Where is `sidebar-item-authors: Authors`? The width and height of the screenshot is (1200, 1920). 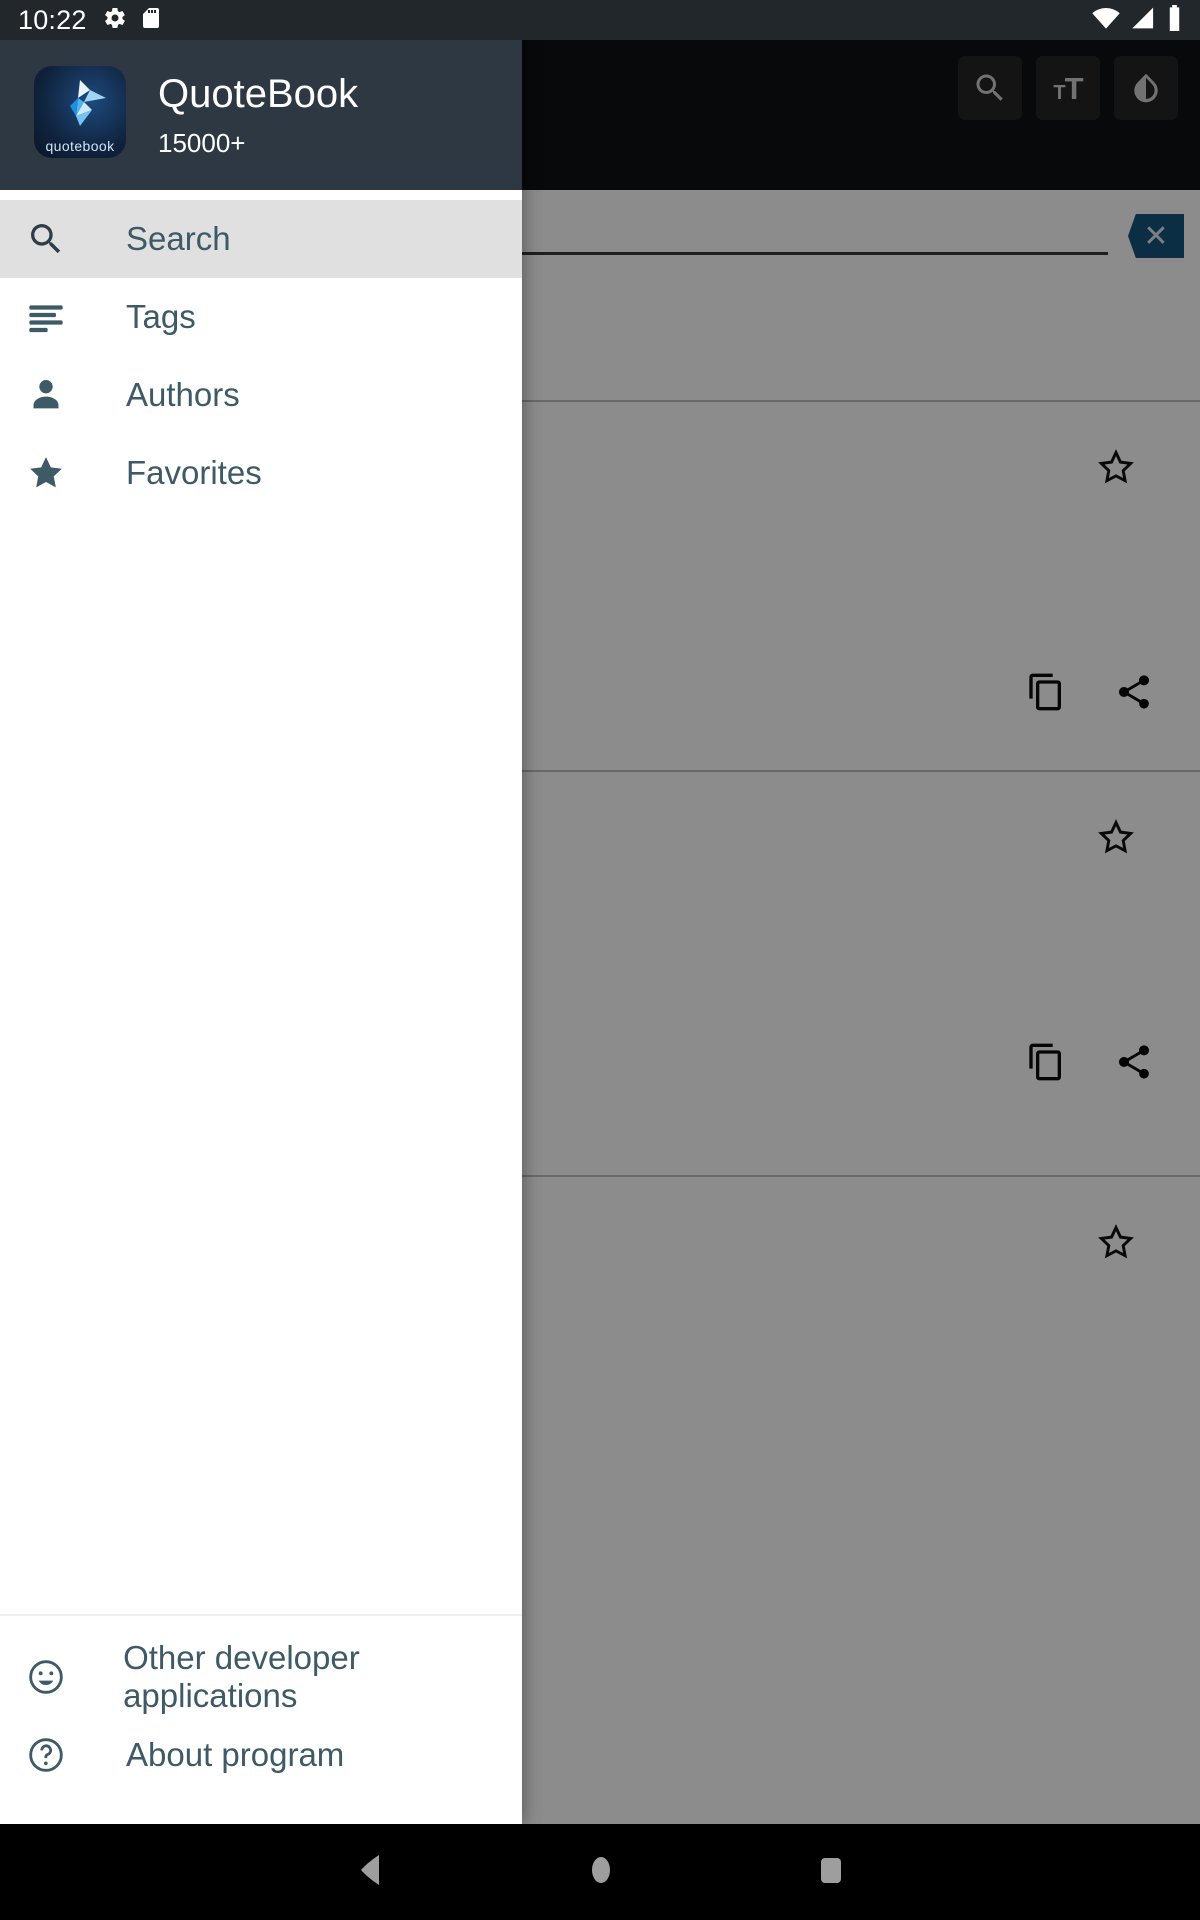 sidebar-item-authors: Authors is located at coordinates (261, 395).